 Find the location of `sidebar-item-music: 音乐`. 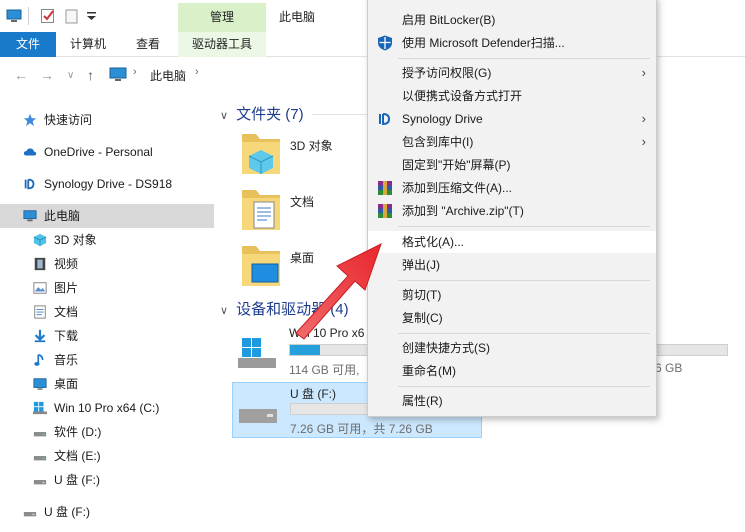

sidebar-item-music: 音乐 is located at coordinates (55, 360).